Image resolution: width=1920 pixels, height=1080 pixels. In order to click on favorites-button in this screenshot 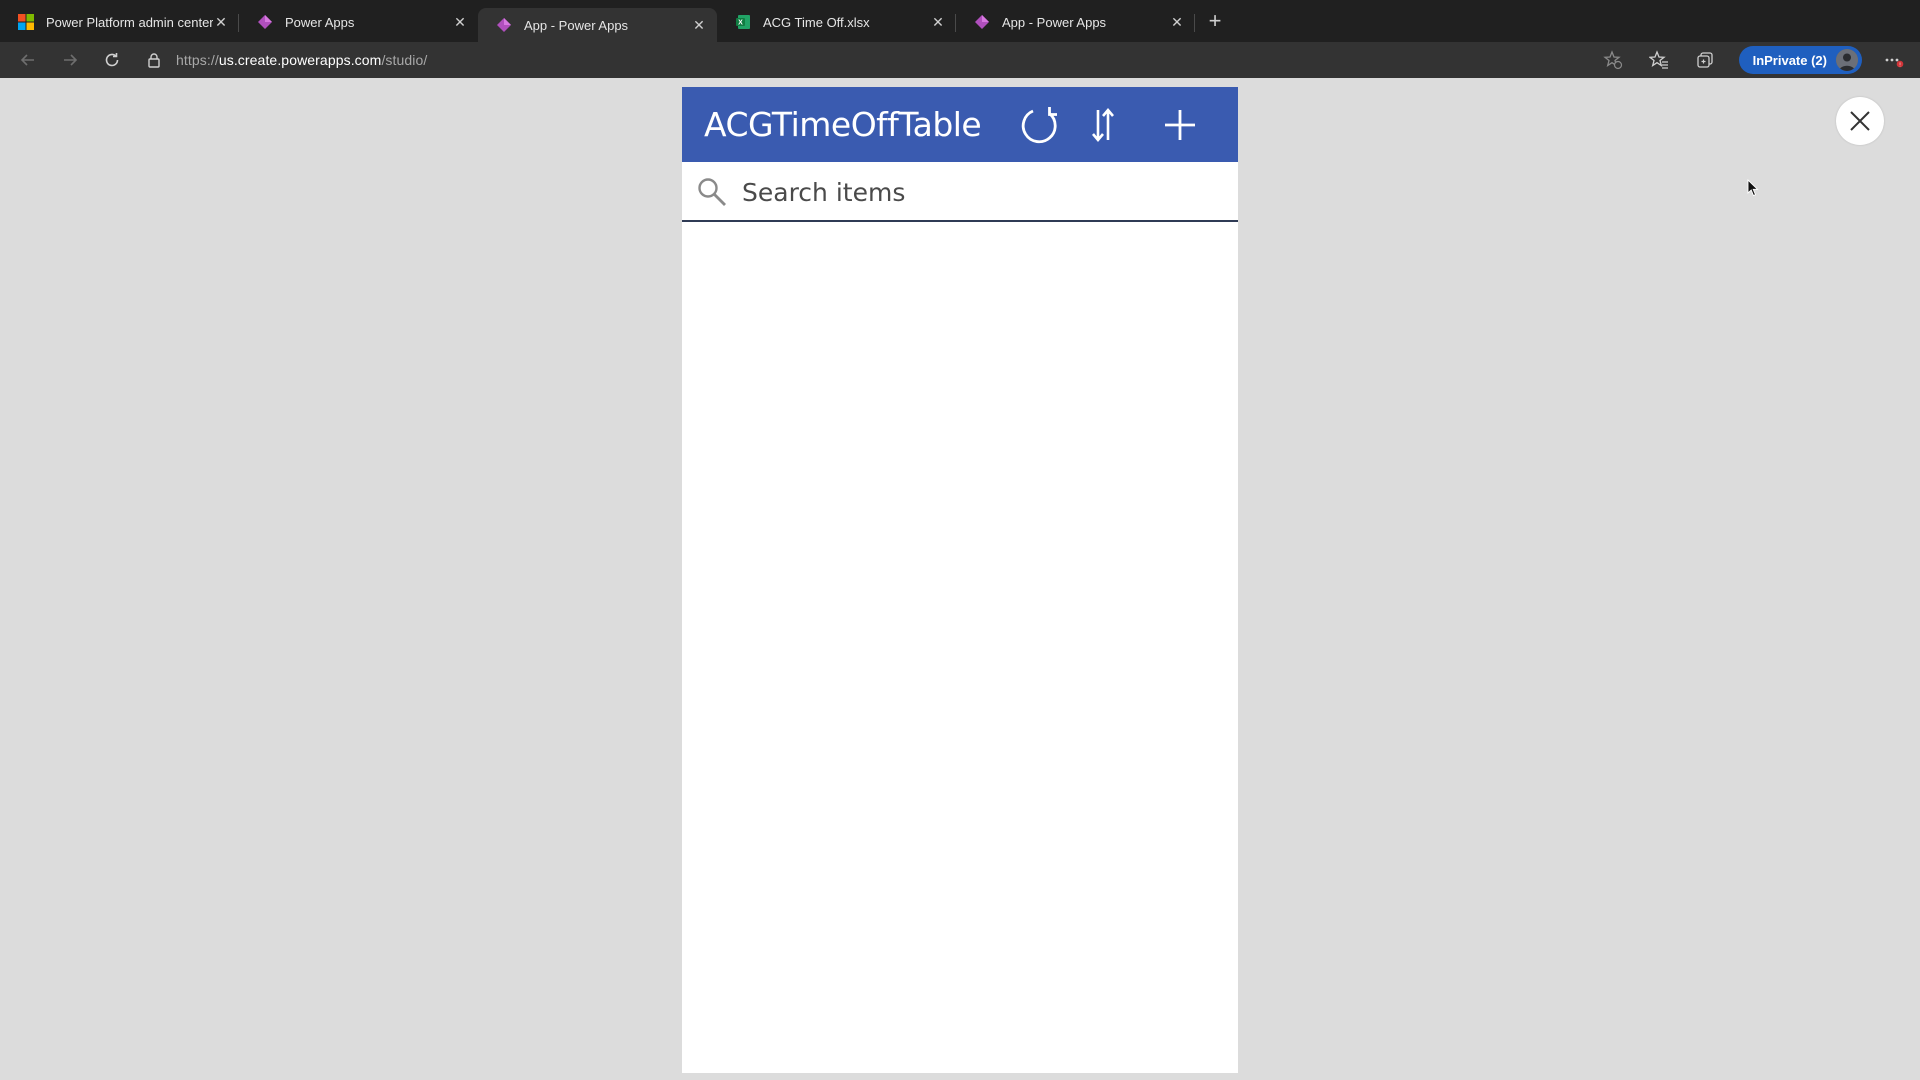, I will do `click(1659, 60)`.